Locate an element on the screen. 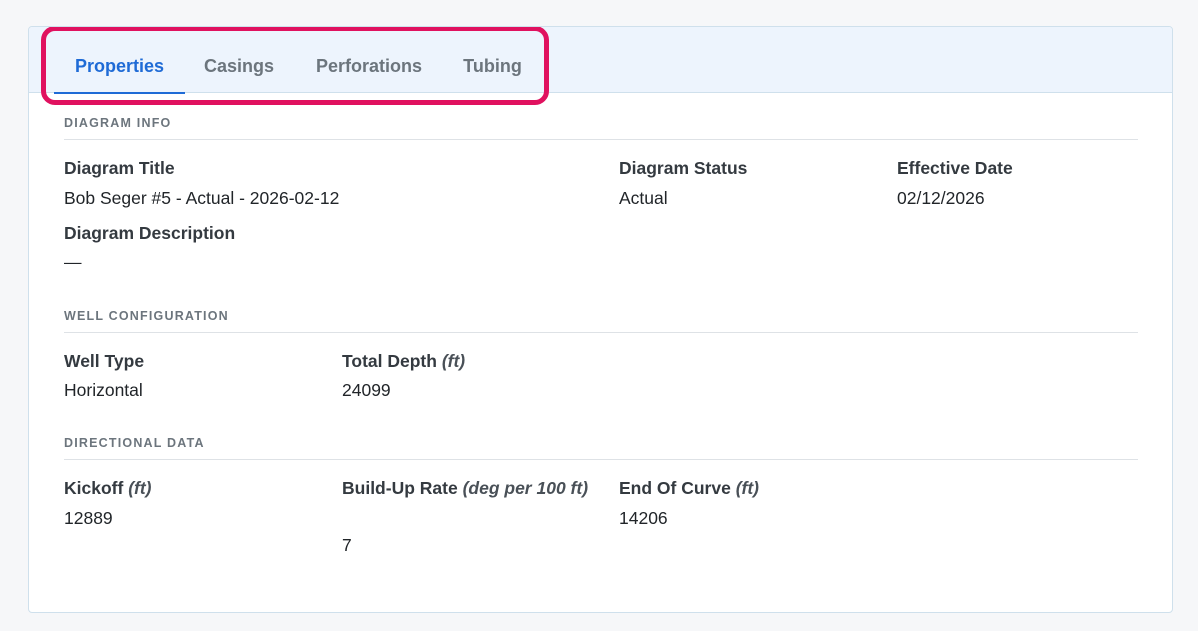 Image resolution: width=1198 pixels, height=631 pixels. total-depth-label: Total Depth (ft) is located at coordinates (403, 361).